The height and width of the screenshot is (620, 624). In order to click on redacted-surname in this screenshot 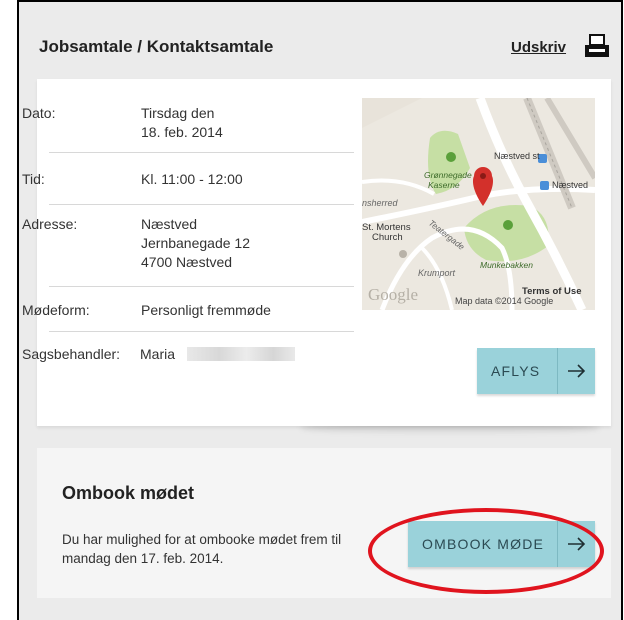, I will do `click(240, 354)`.